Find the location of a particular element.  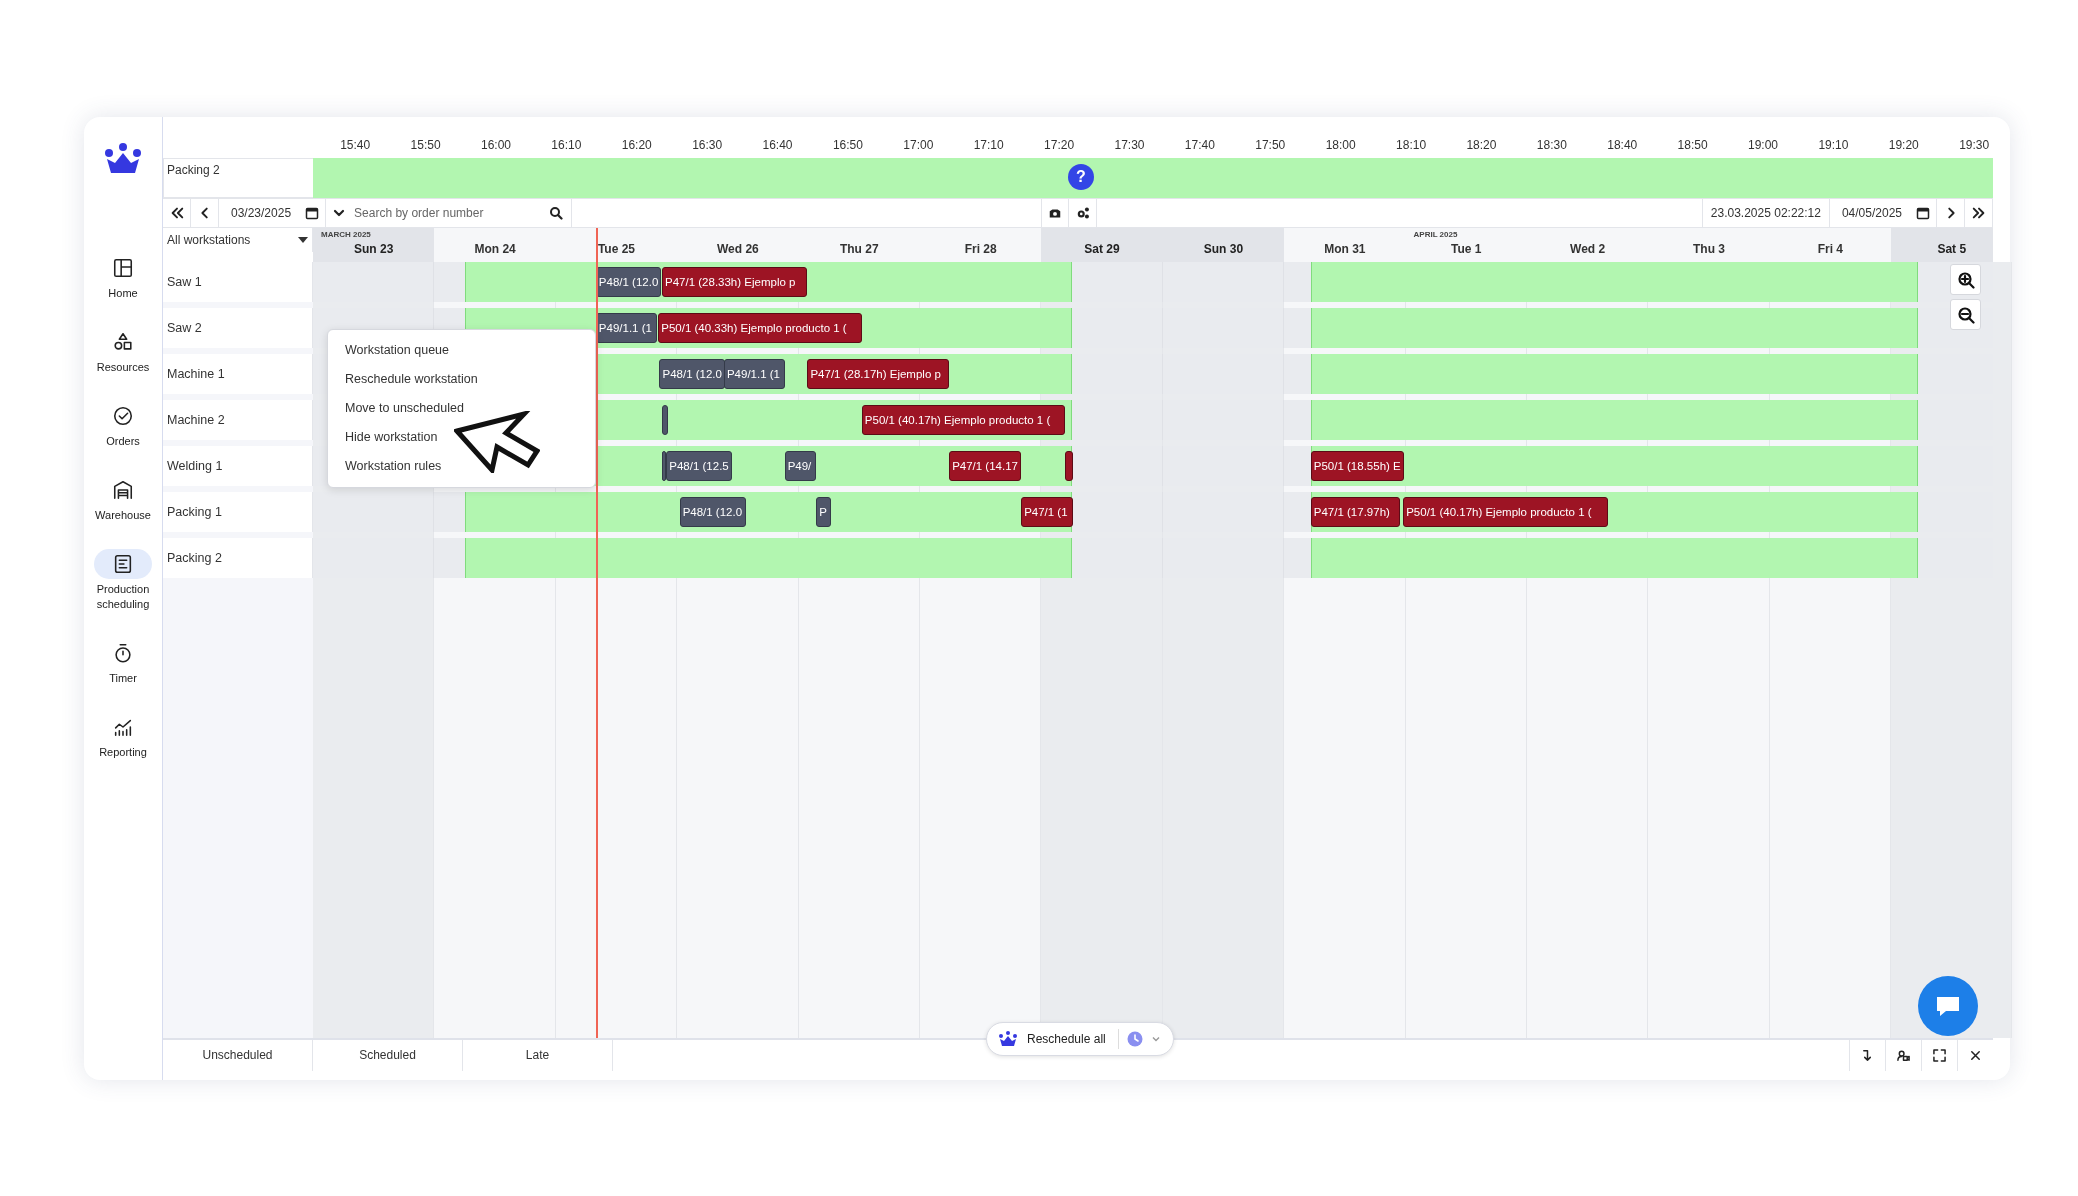

time-label: 17:30 is located at coordinates (1129, 146).